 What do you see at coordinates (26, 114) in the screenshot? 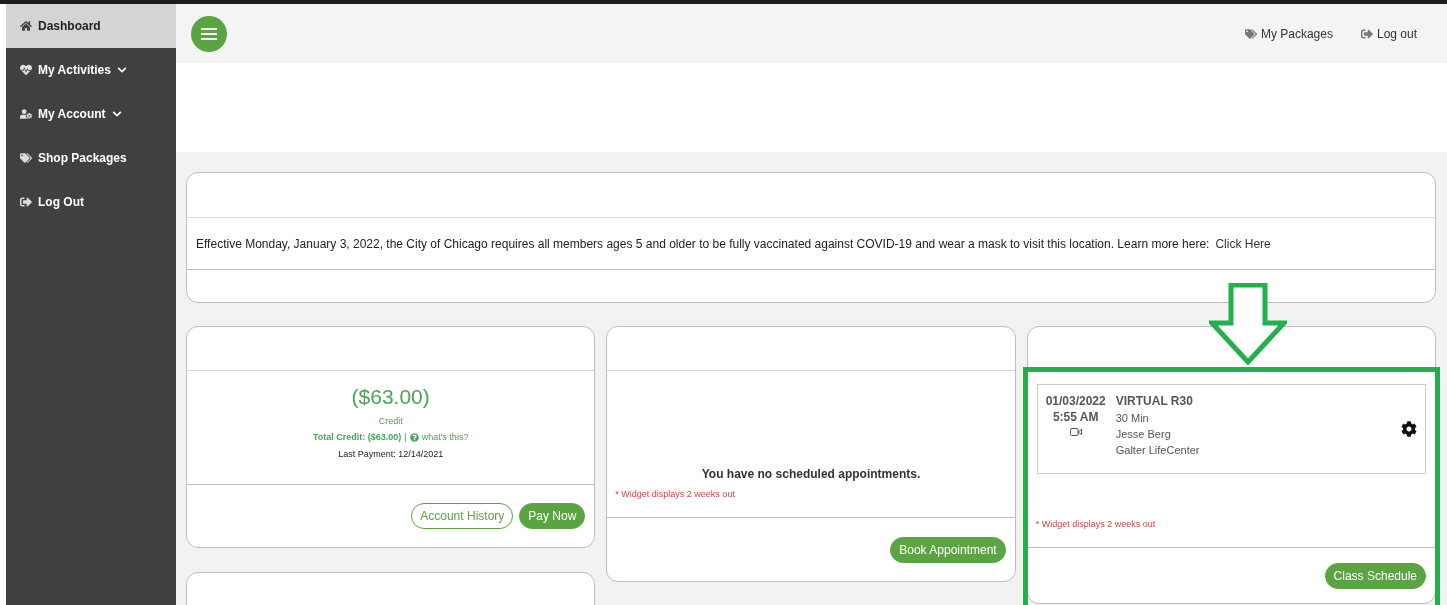
I see `user-cog-icon` at bounding box center [26, 114].